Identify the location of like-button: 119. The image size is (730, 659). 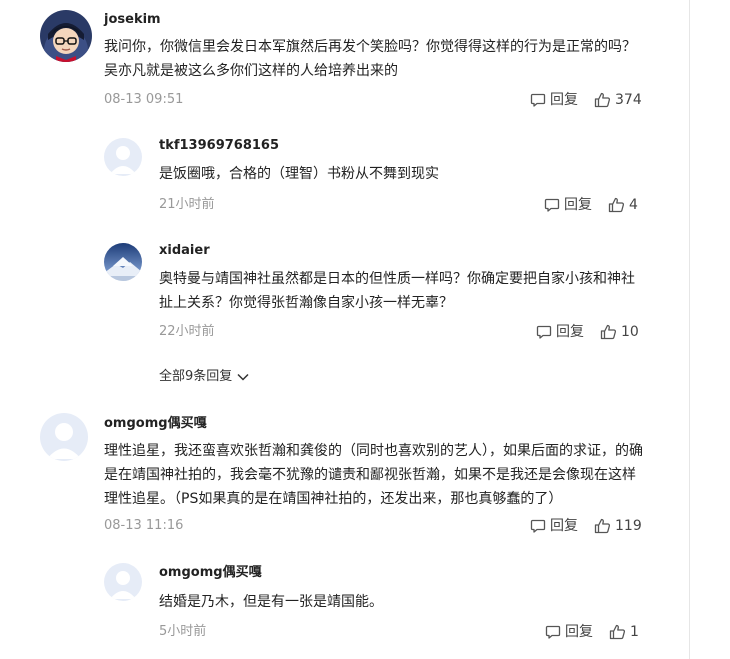
(618, 526).